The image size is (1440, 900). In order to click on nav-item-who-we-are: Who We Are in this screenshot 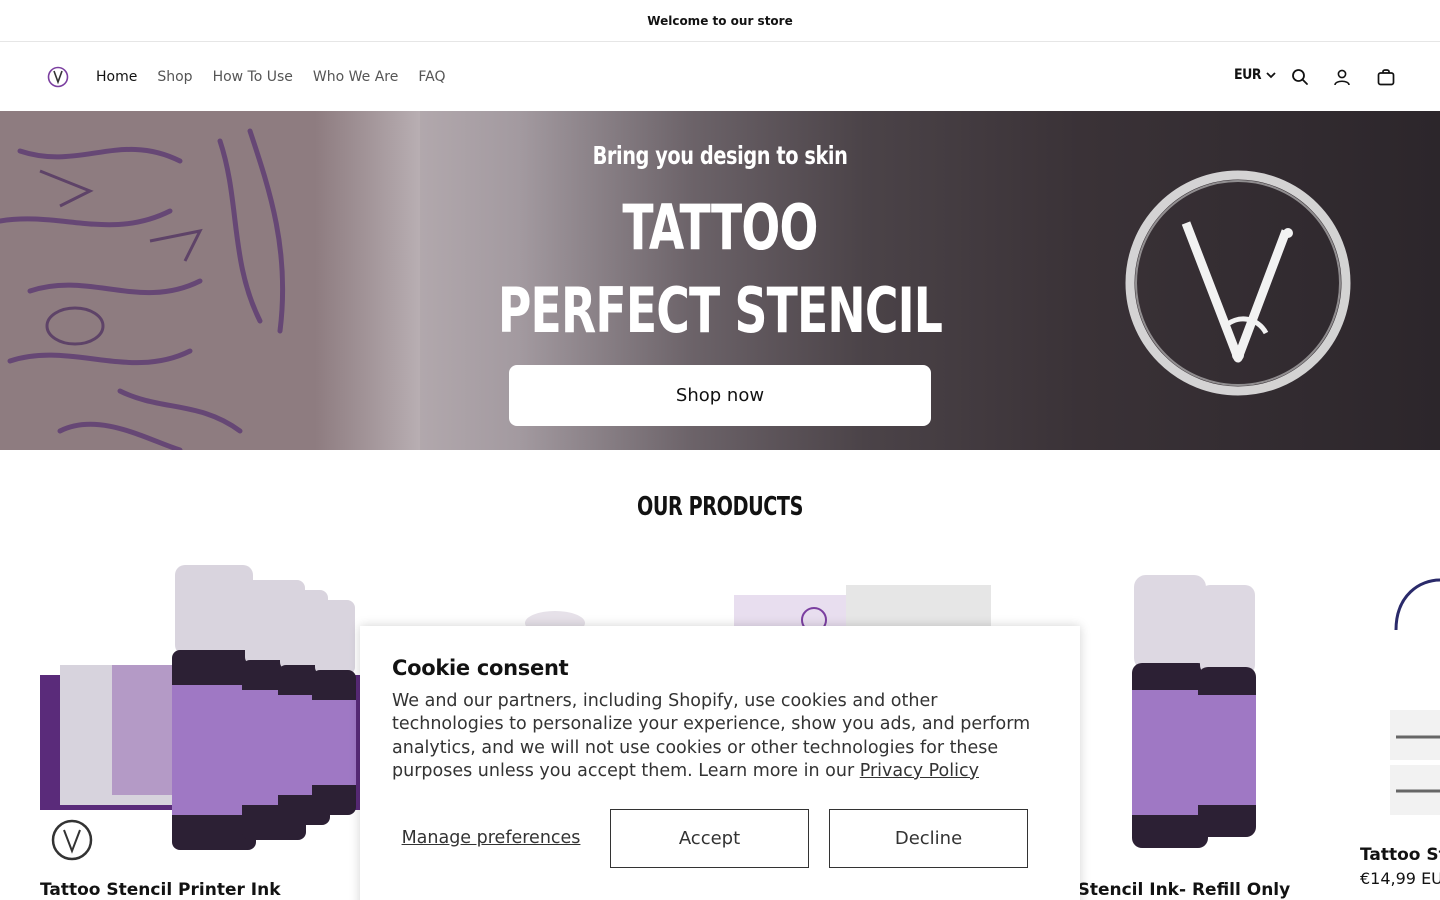, I will do `click(355, 77)`.